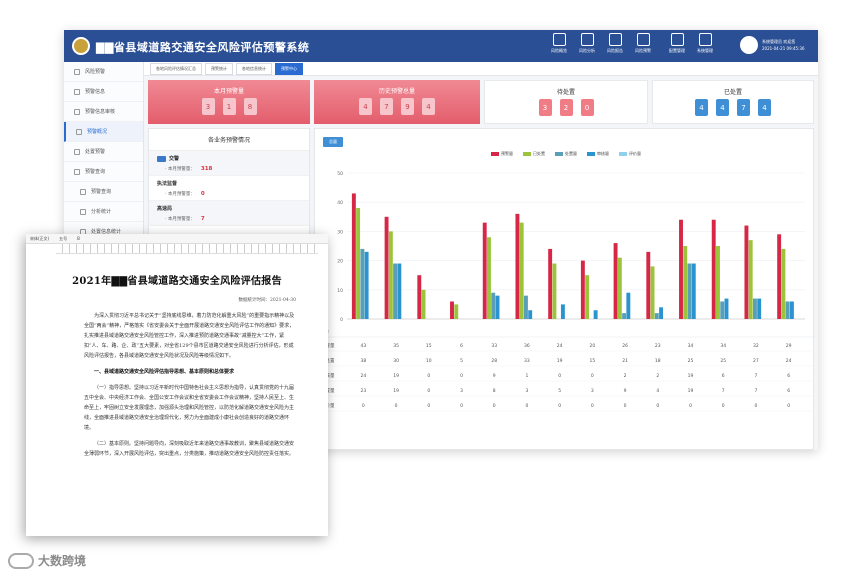 The image size is (843, 578). Describe the element at coordinates (229, 106) in the screenshot. I see `digit: 1` at that location.